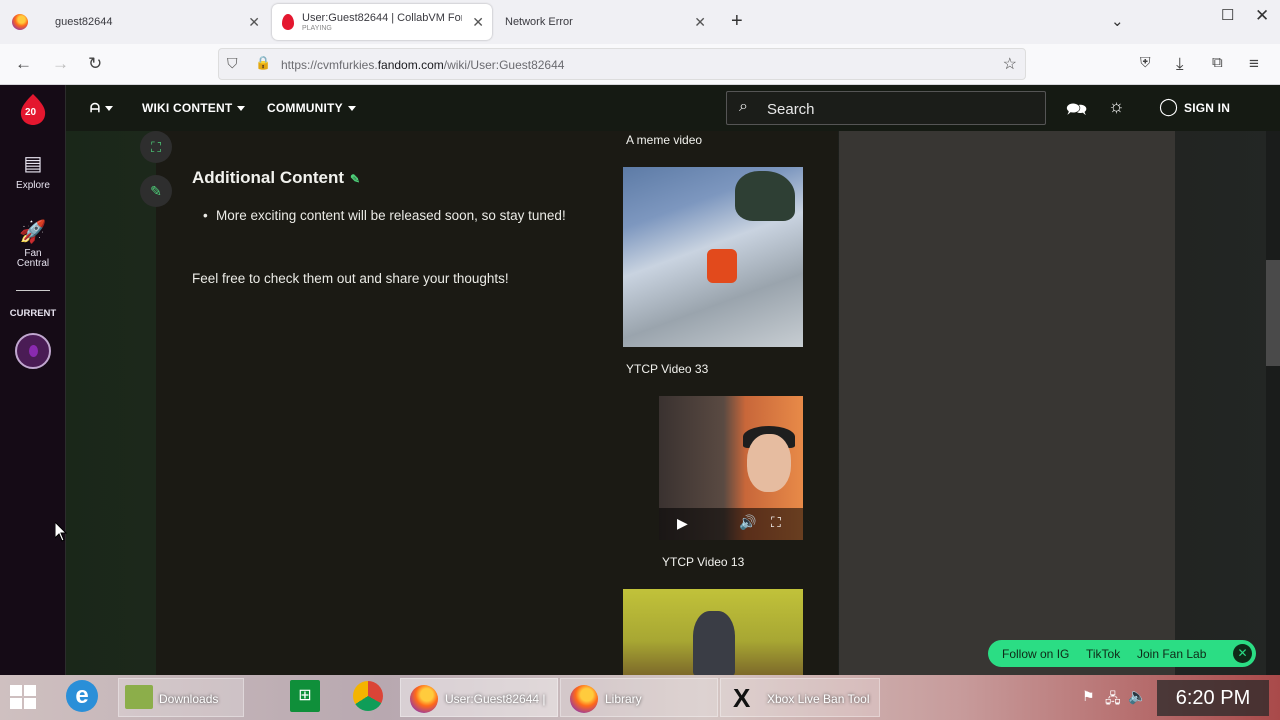  I want to click on video-controls: ▶ 🔊 ⛶, so click(731, 524).